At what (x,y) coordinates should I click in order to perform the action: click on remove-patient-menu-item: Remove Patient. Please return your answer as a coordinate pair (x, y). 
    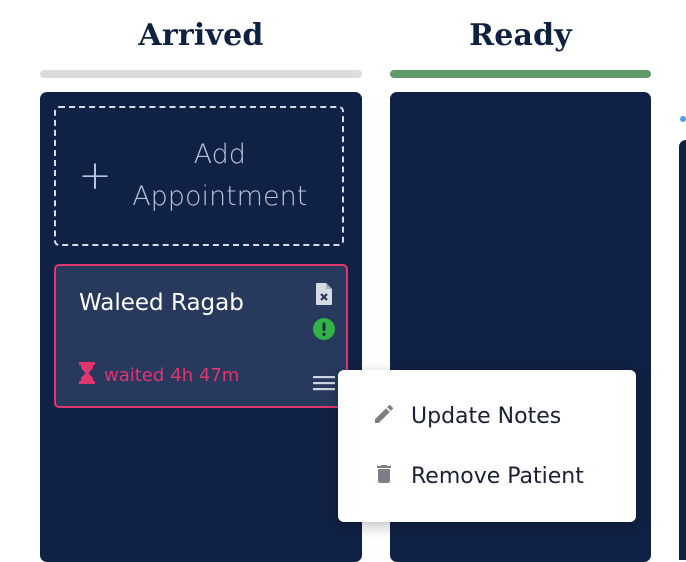
    Looking at the image, I should click on (487, 476).